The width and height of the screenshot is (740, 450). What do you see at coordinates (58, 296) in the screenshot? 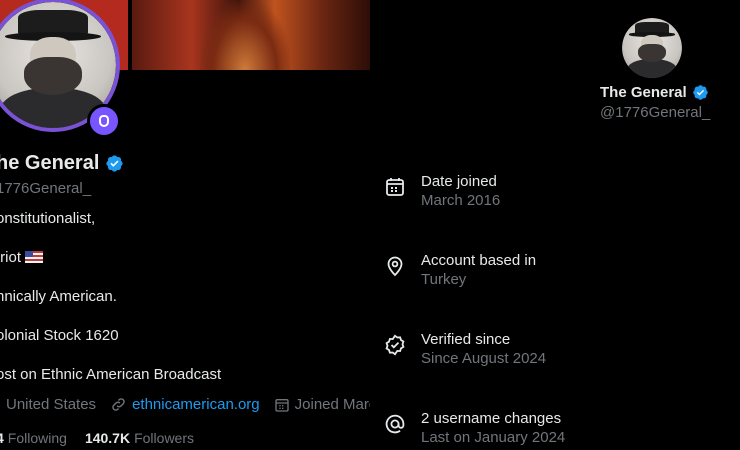
I see `bio-line: hnically American.` at bounding box center [58, 296].